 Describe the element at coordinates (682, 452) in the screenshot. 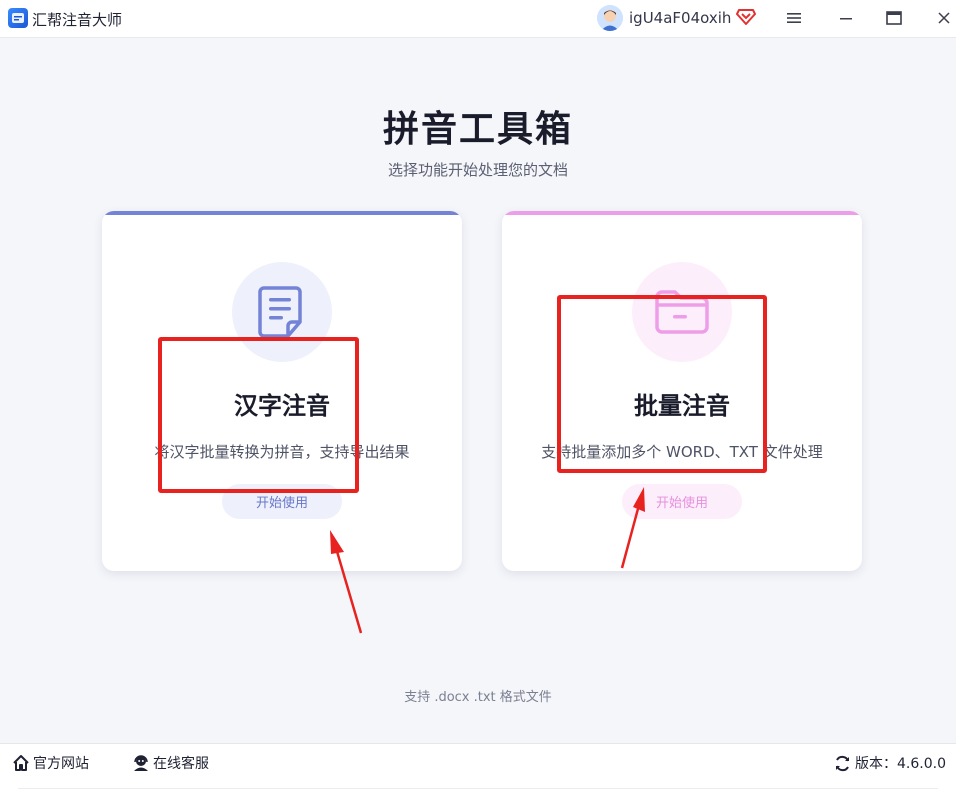

I see `card-description: 支持批量添加多个 WORD、TXT 文件处理` at that location.